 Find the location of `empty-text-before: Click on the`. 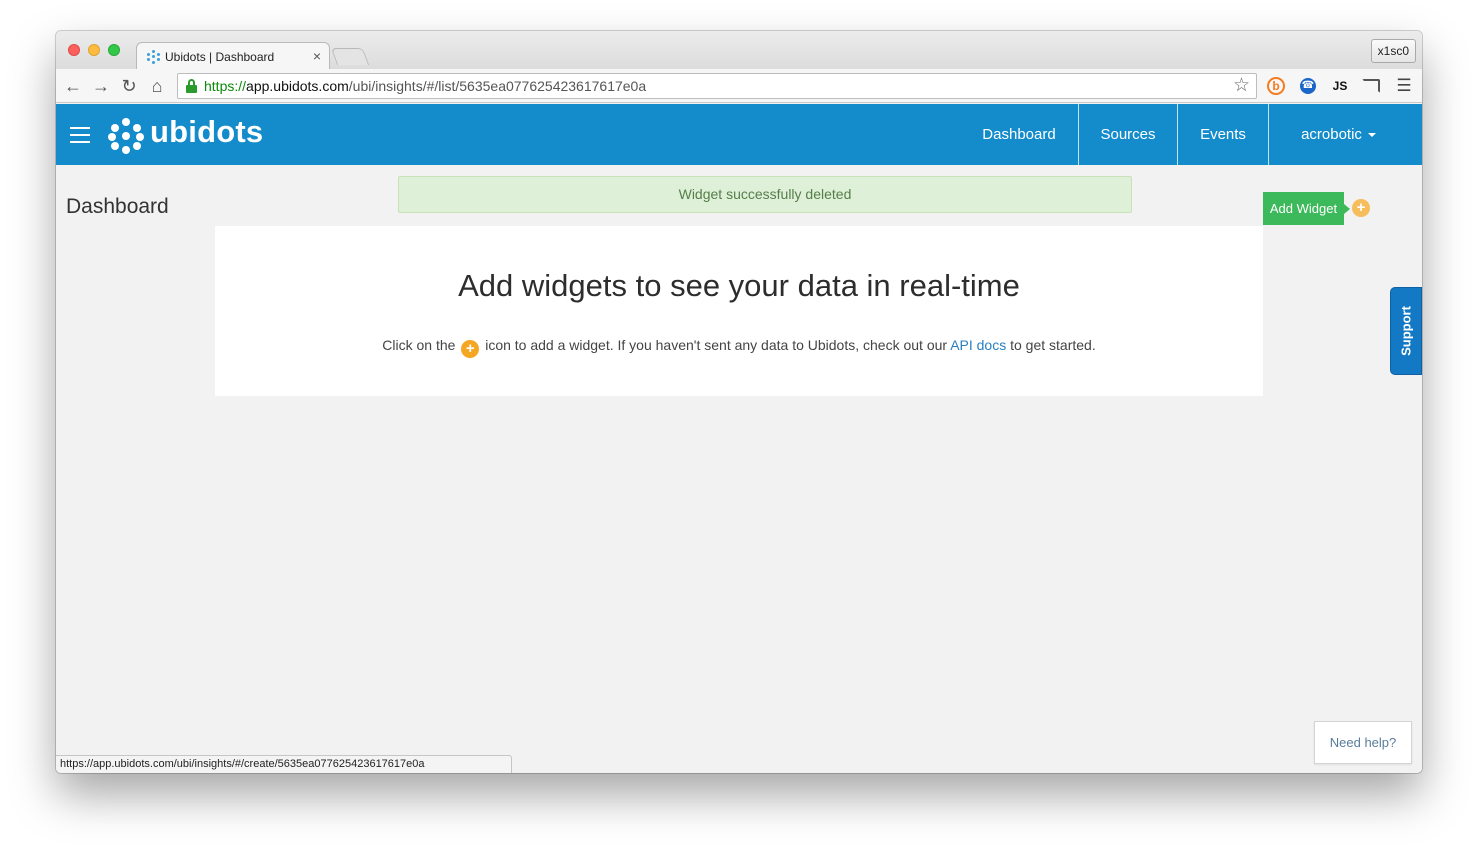

empty-text-before: Click on the is located at coordinates (419, 345).